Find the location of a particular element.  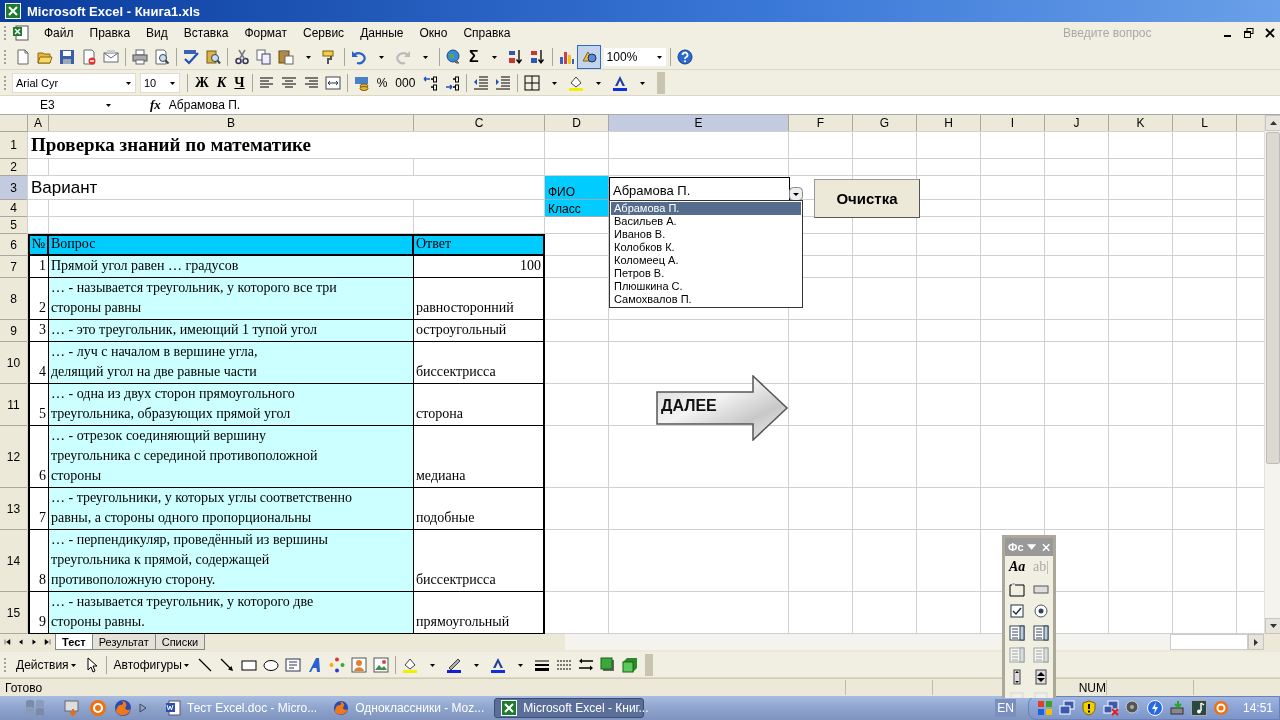

menu-item: Данные is located at coordinates (382, 33).